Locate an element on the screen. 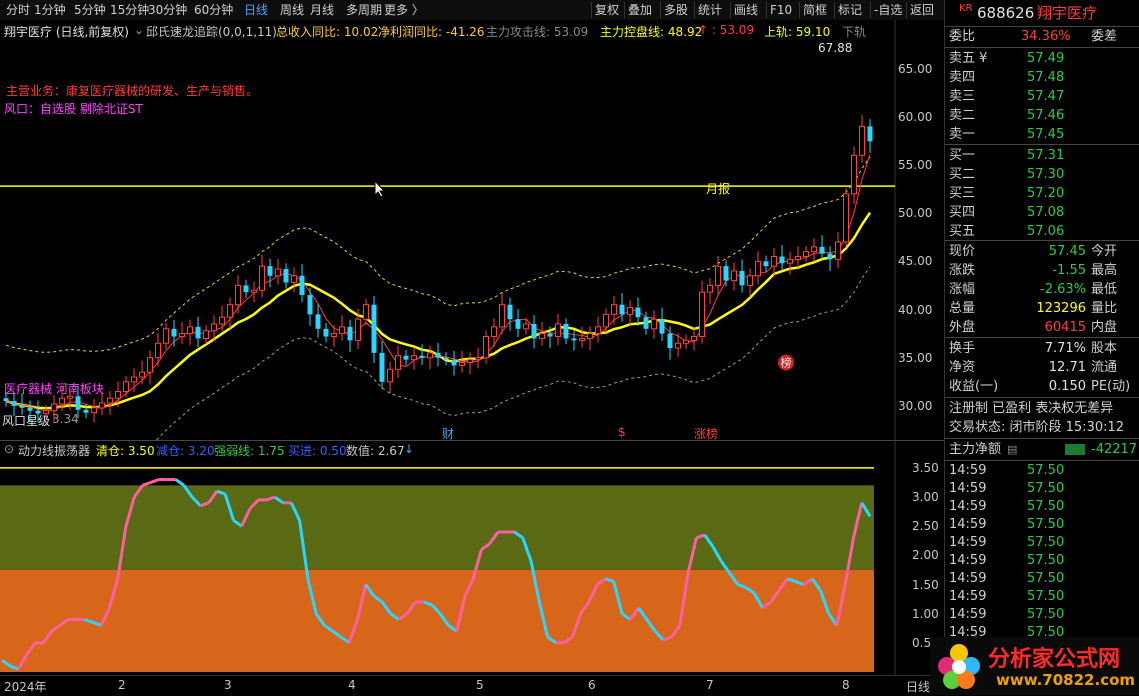  tool-2: 多股 is located at coordinates (676, 10).